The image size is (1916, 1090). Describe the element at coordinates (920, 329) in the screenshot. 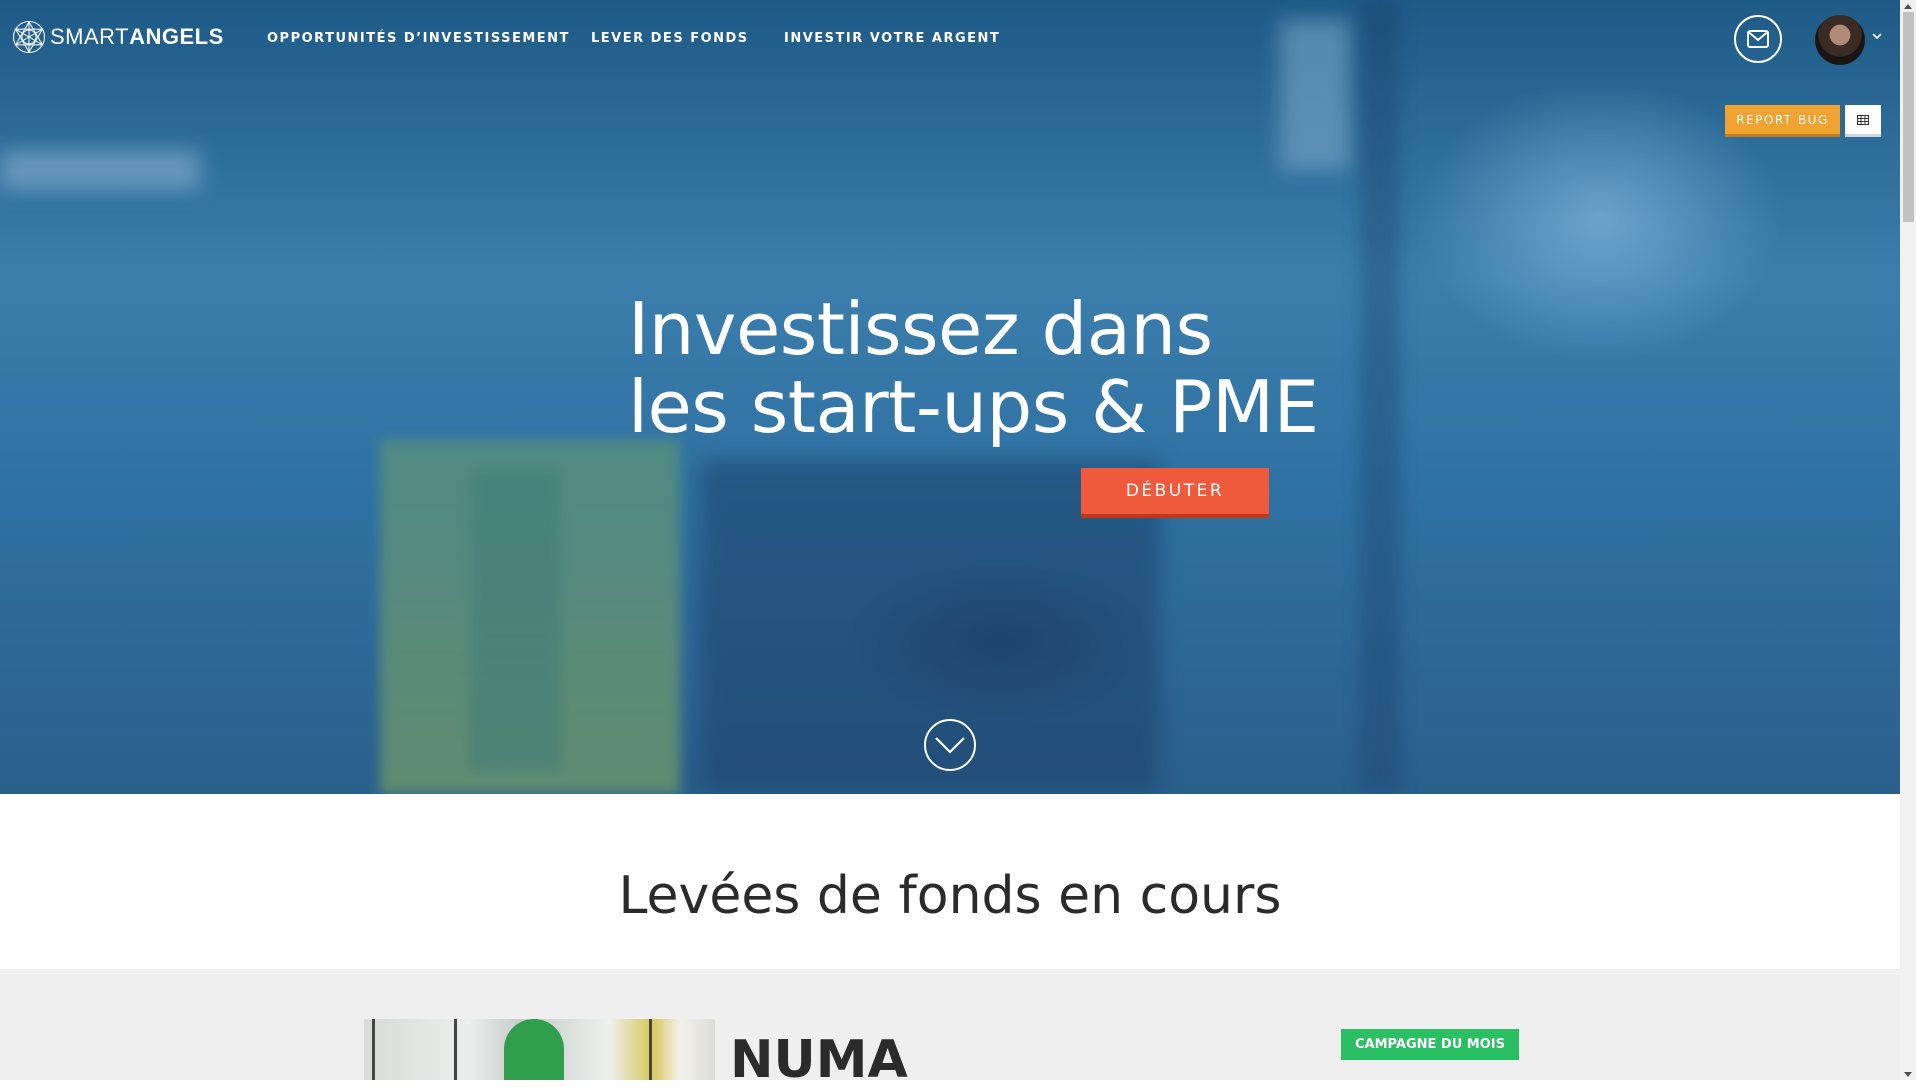

I see `hero-title-line-1: Investissez dans` at that location.